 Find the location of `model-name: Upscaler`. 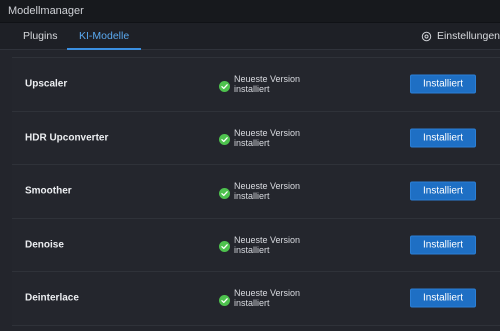

model-name: Upscaler is located at coordinates (46, 84).